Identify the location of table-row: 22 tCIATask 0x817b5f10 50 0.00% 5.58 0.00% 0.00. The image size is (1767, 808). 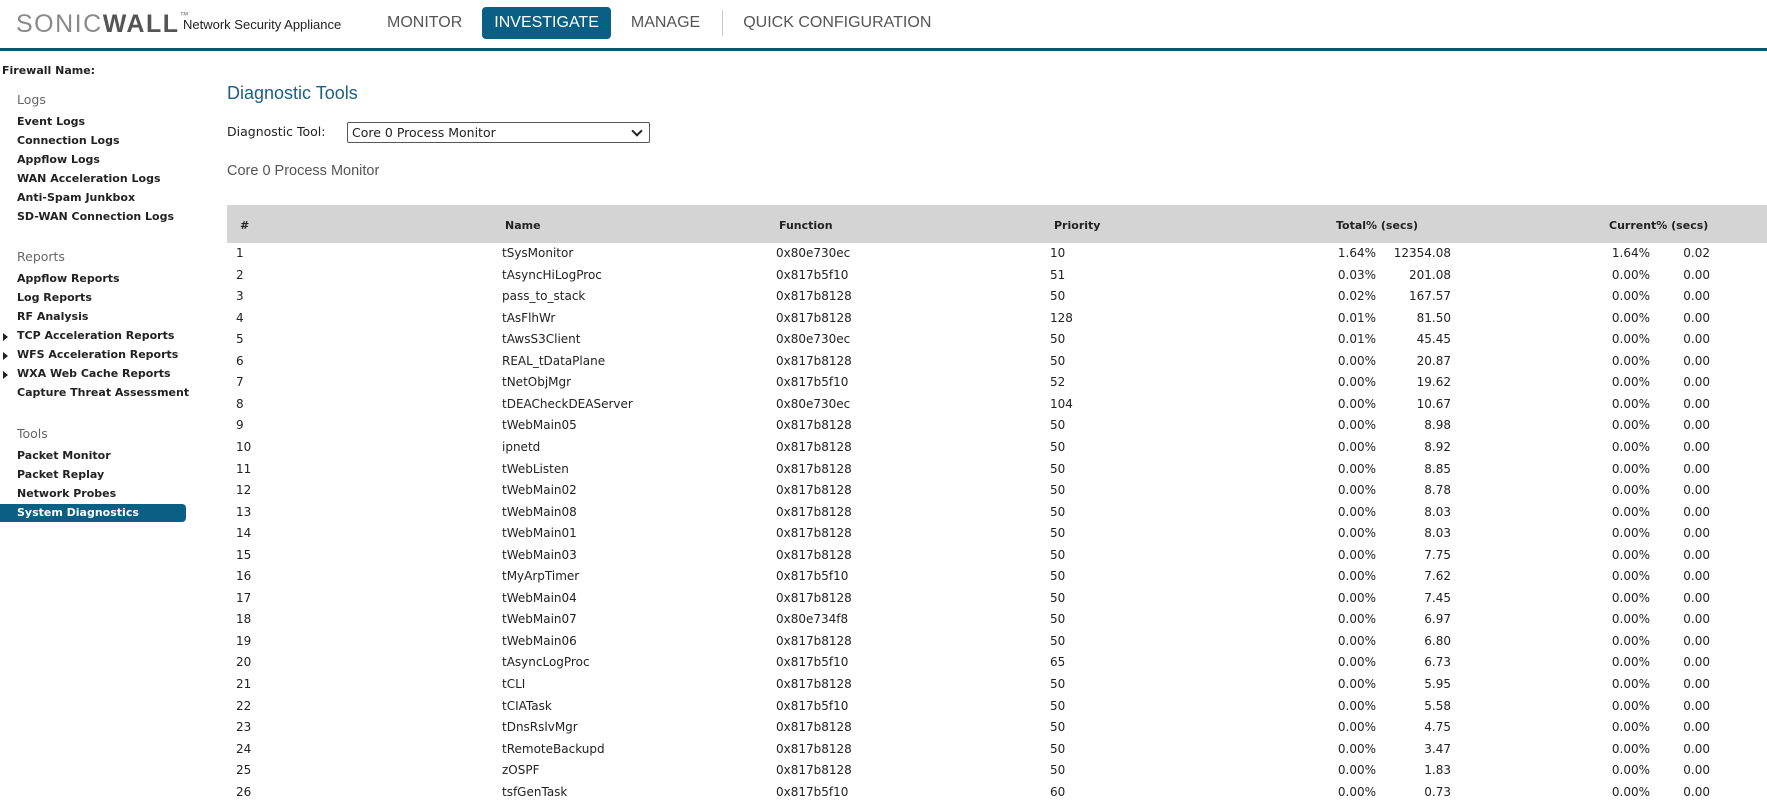
(883, 707).